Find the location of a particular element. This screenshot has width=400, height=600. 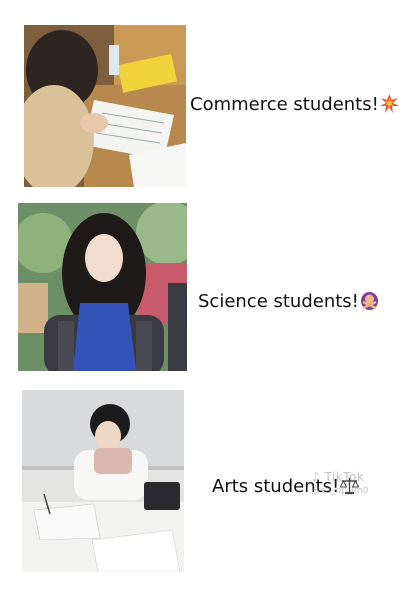

commerce-student-photo is located at coordinates (105, 106).